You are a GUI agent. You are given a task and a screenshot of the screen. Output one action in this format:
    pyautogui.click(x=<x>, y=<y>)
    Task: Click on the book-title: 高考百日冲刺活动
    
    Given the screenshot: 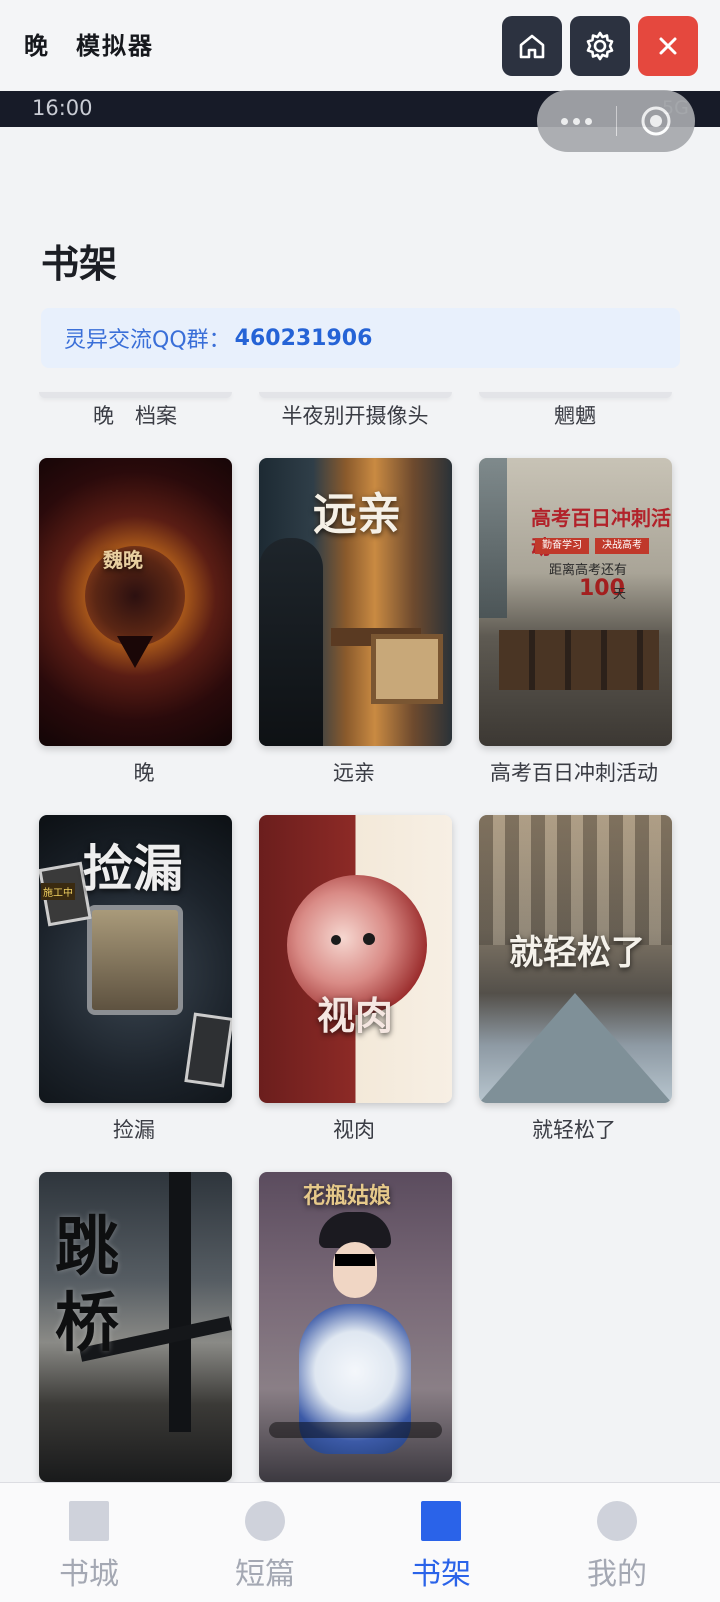 What is the action you would take?
    pyautogui.click(x=574, y=772)
    